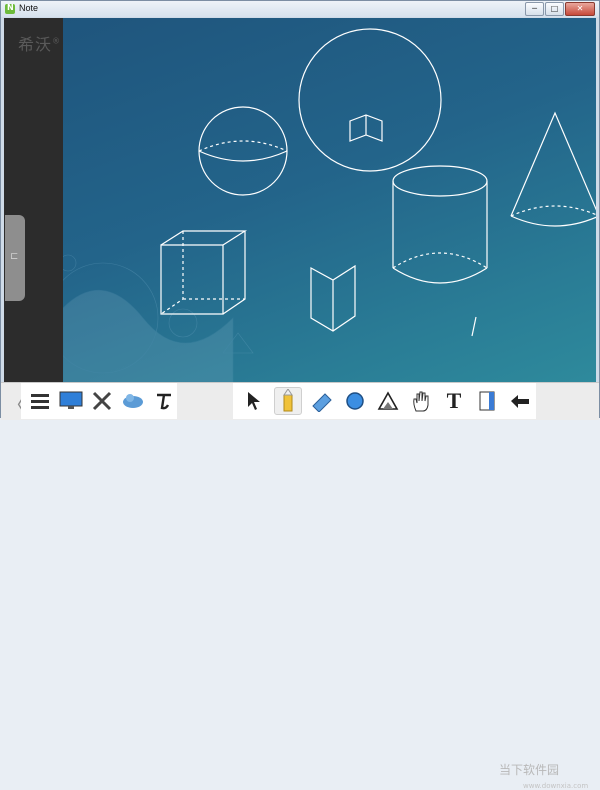 The height and width of the screenshot is (790, 600). I want to click on background-pie, so click(183, 323).